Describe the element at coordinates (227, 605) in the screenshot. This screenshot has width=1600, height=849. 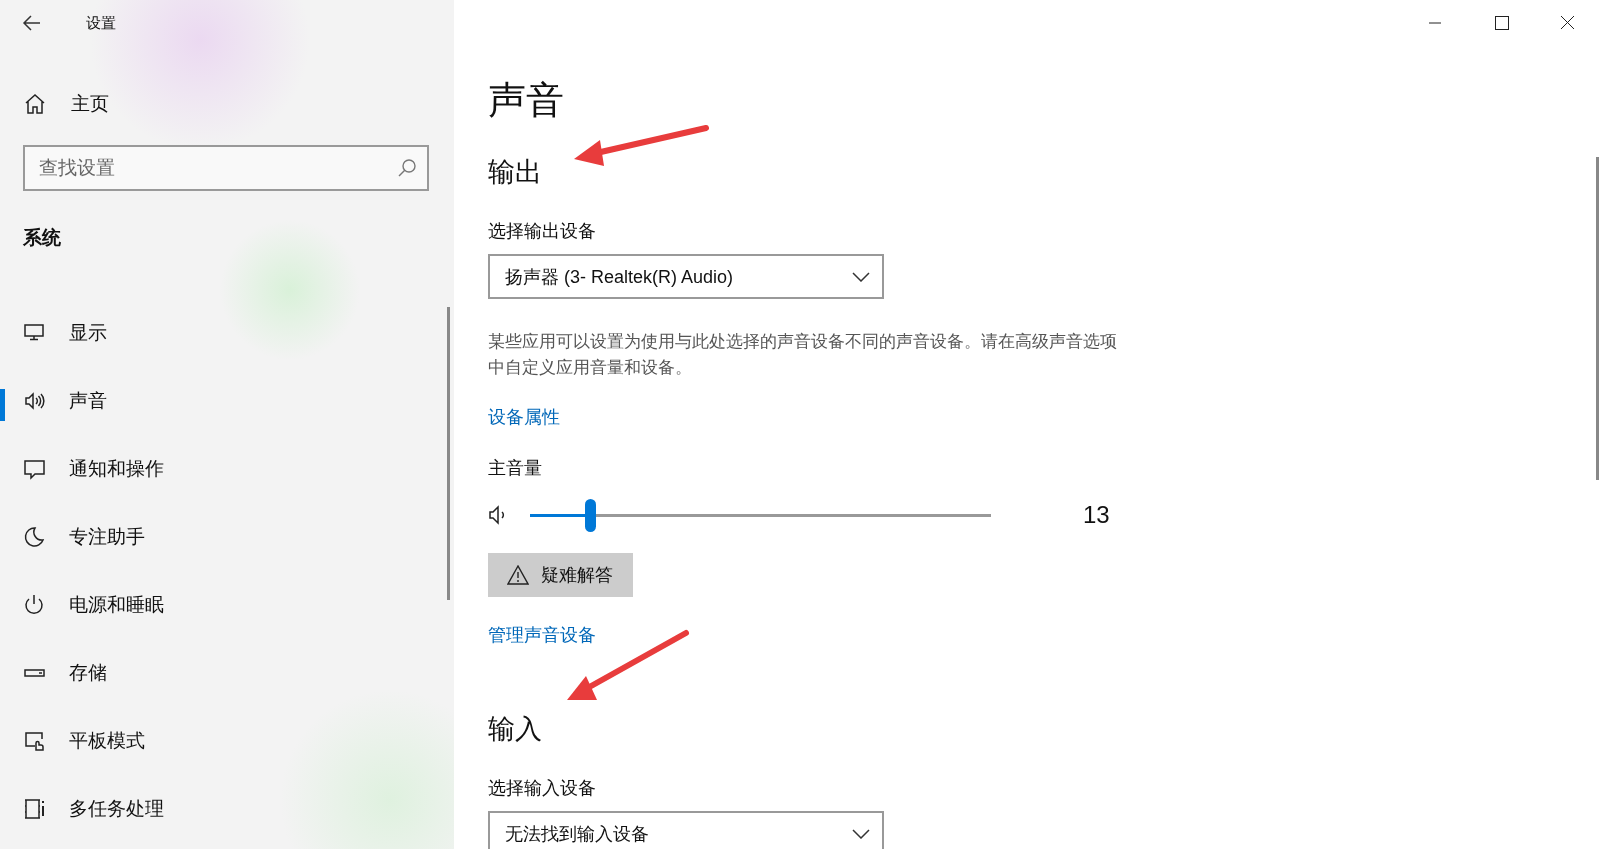
I see `sidebar-item: 电源和睡眠` at that location.